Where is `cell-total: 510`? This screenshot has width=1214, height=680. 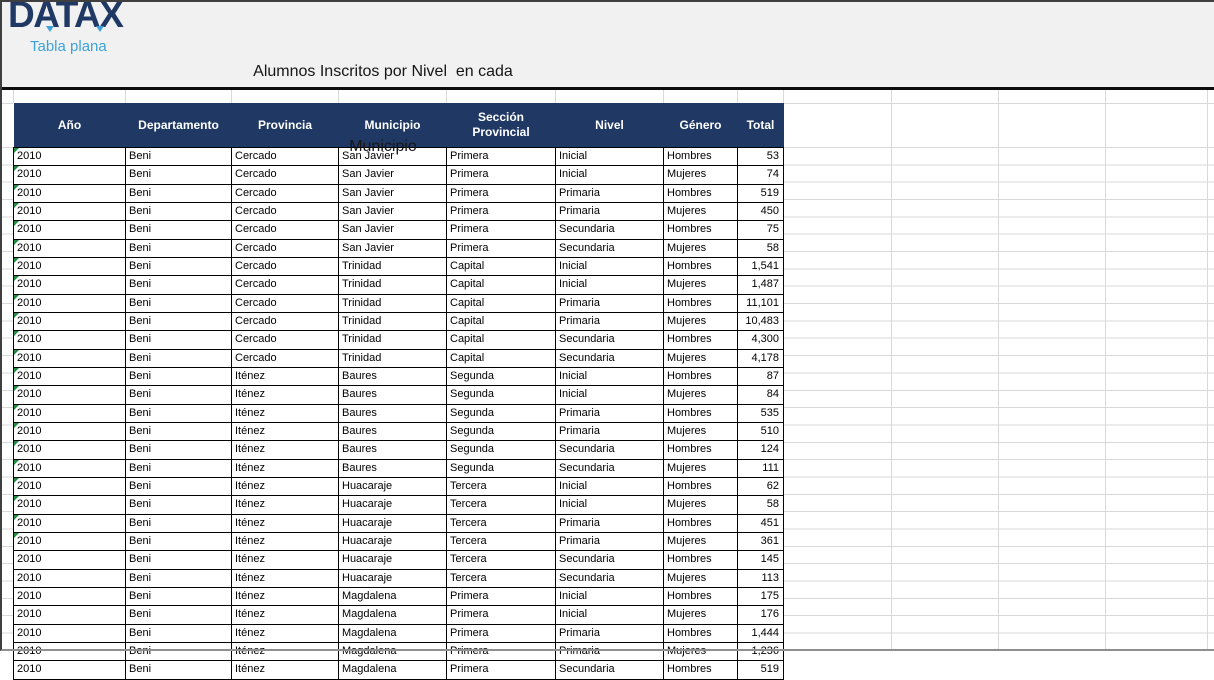
cell-total: 510 is located at coordinates (760, 431).